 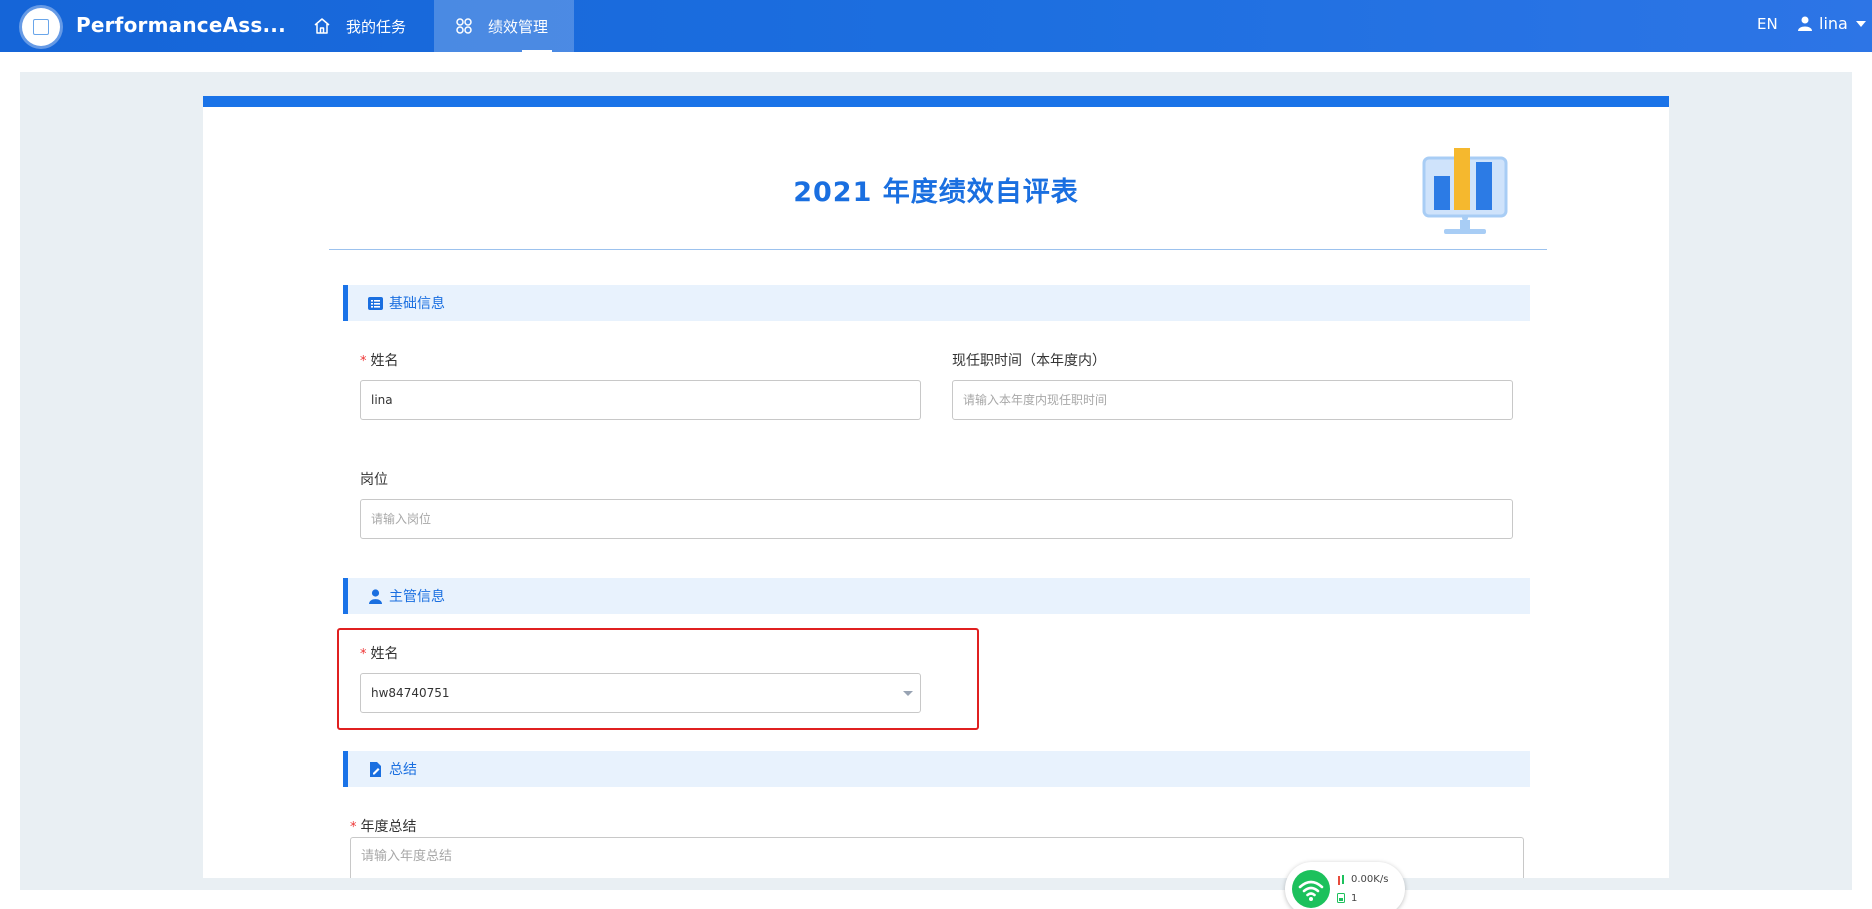 I want to click on chart-icon, so click(x=41, y=27).